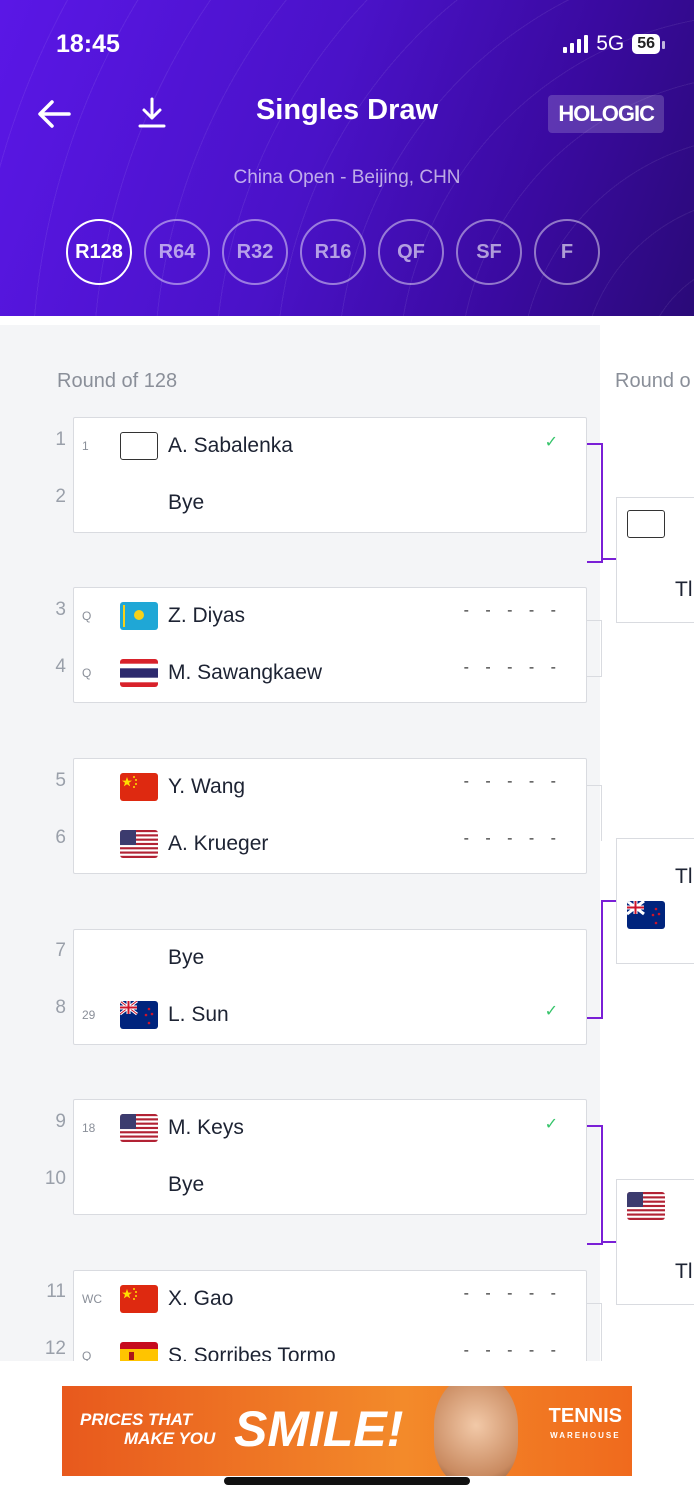  Describe the element at coordinates (610, 43) in the screenshot. I see `network-label: 5G` at that location.